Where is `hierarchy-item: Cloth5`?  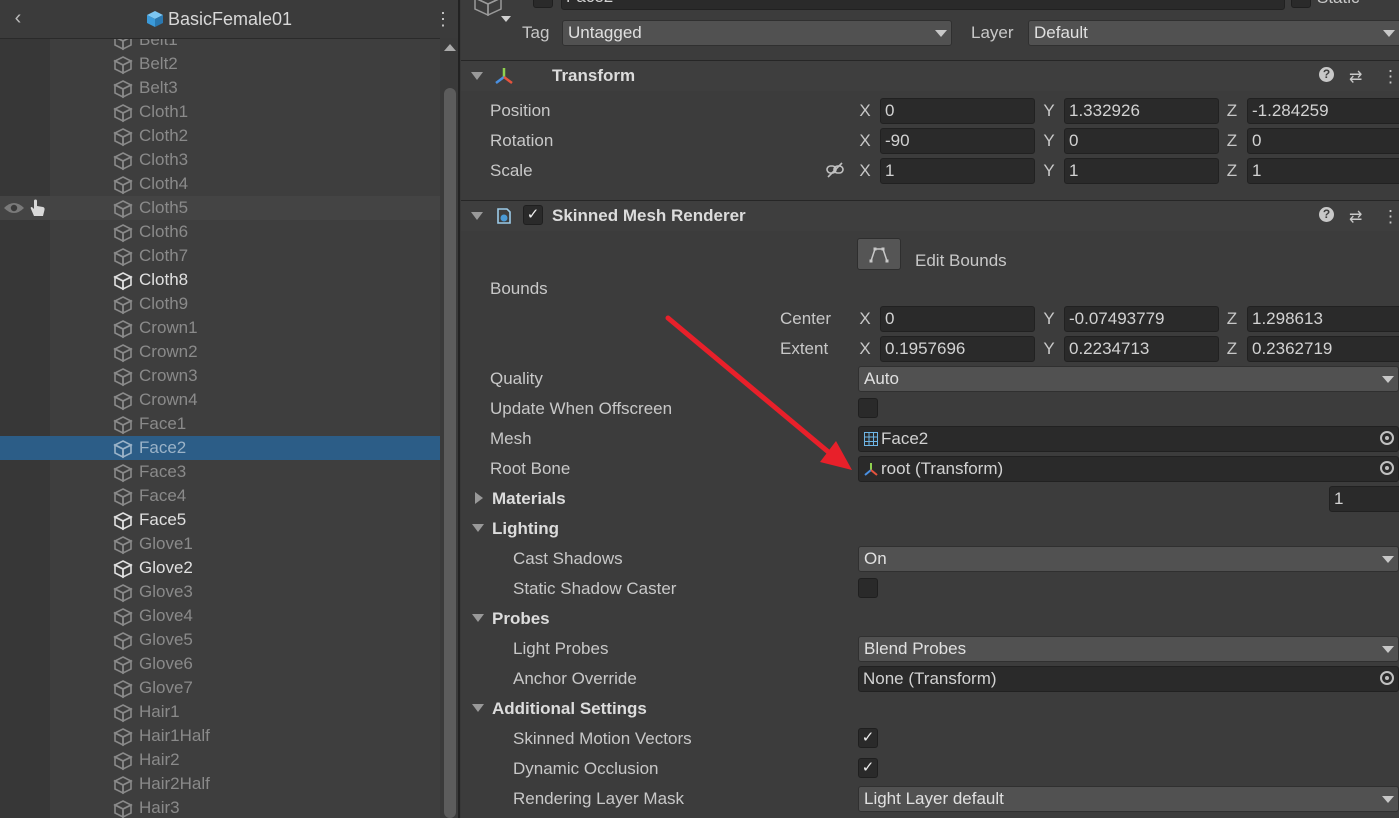
hierarchy-item: Cloth5 is located at coordinates (220, 208).